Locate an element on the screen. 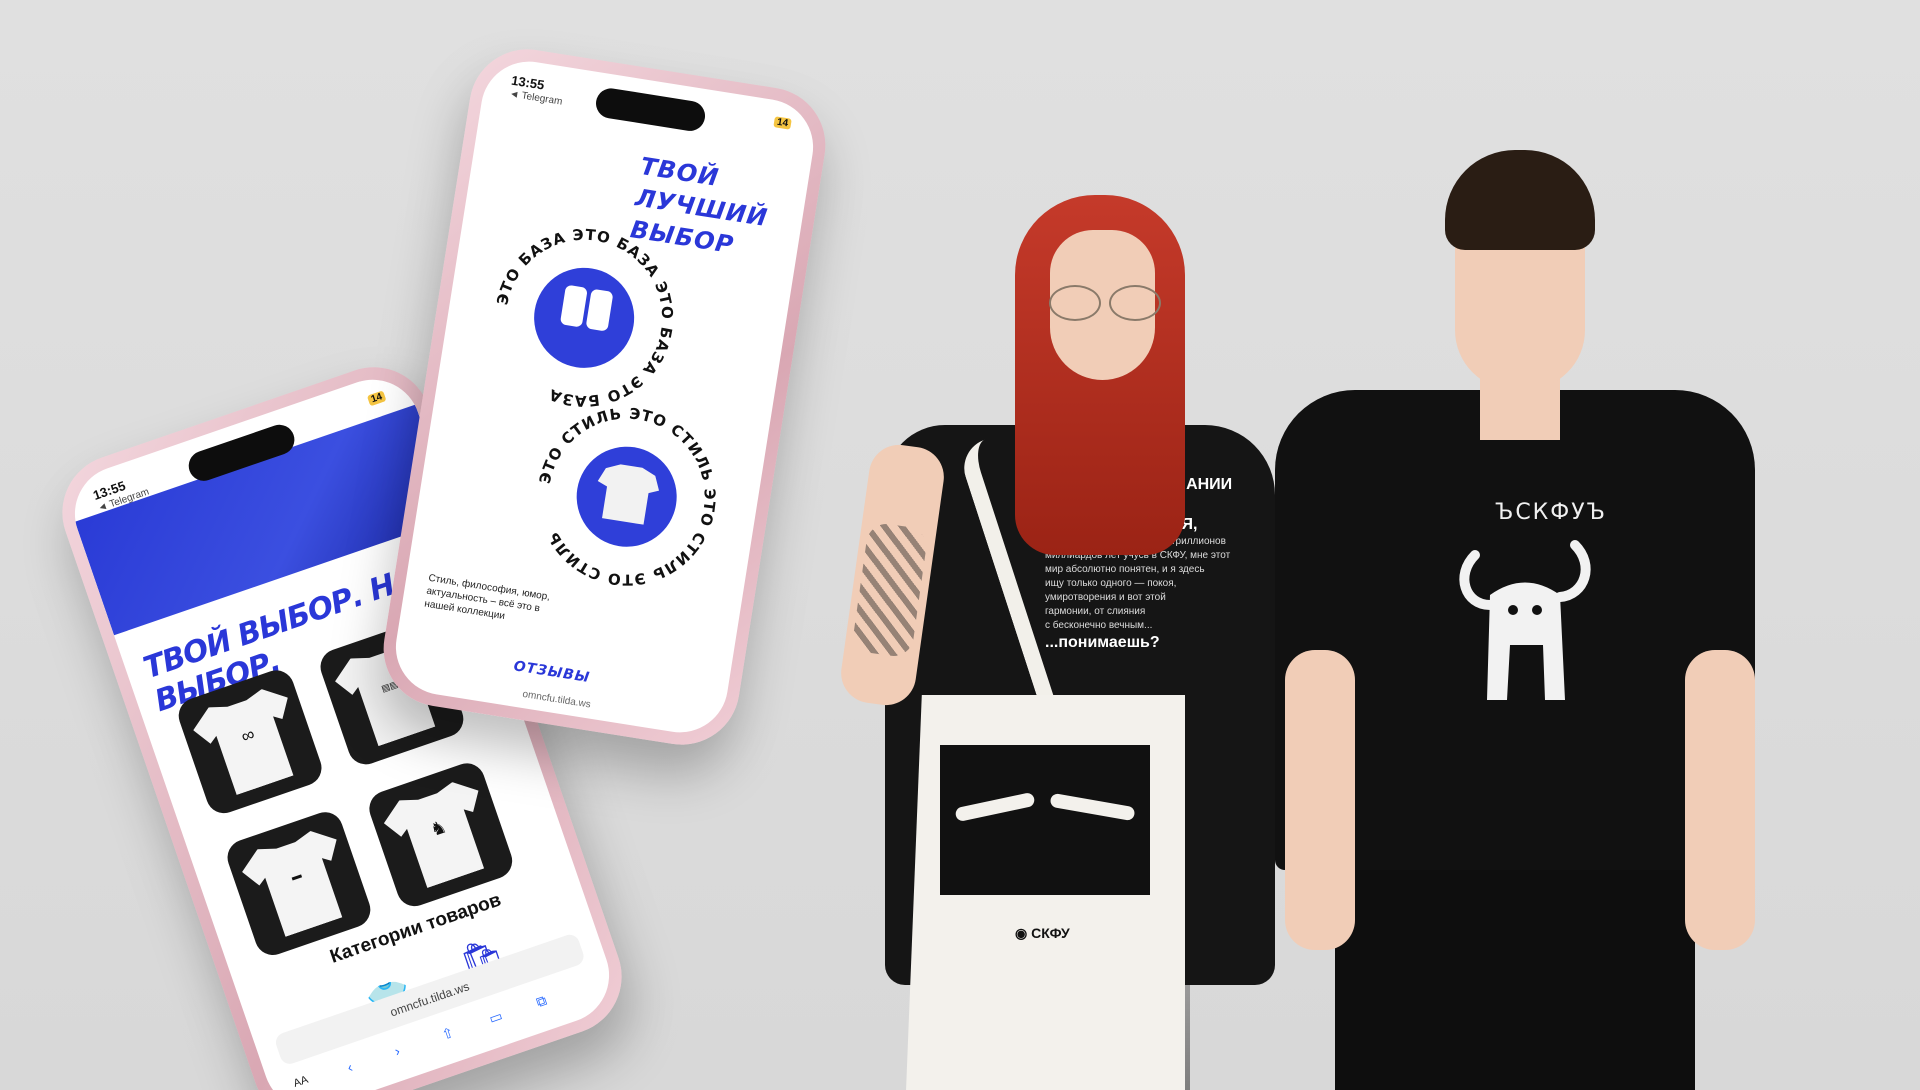  black-pants is located at coordinates (1515, 980).